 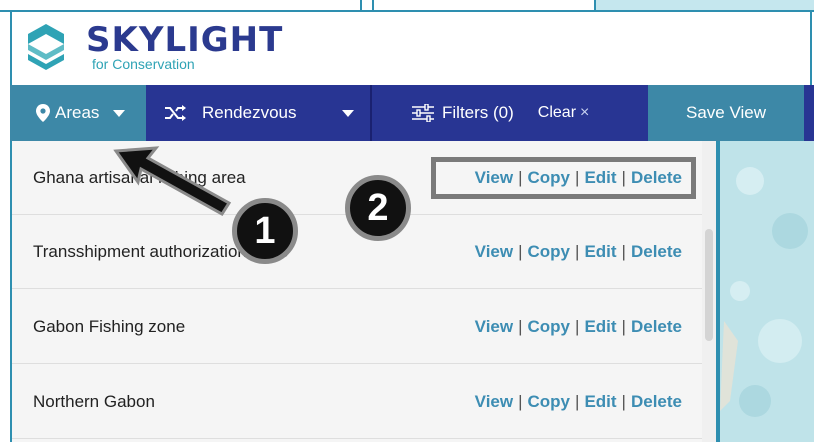 What do you see at coordinates (423, 113) in the screenshot?
I see `sliders-icon` at bounding box center [423, 113].